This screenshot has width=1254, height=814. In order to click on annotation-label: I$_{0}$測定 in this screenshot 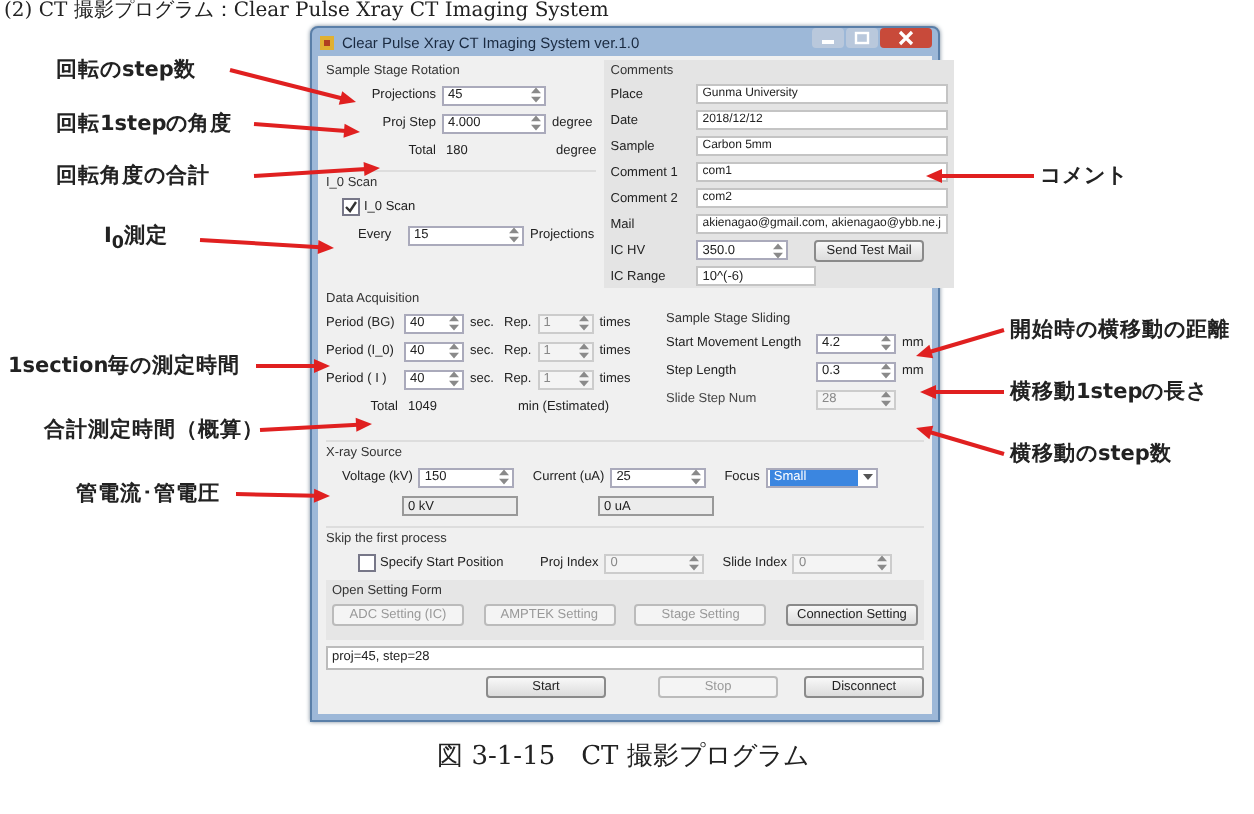, I will do `click(136, 240)`.